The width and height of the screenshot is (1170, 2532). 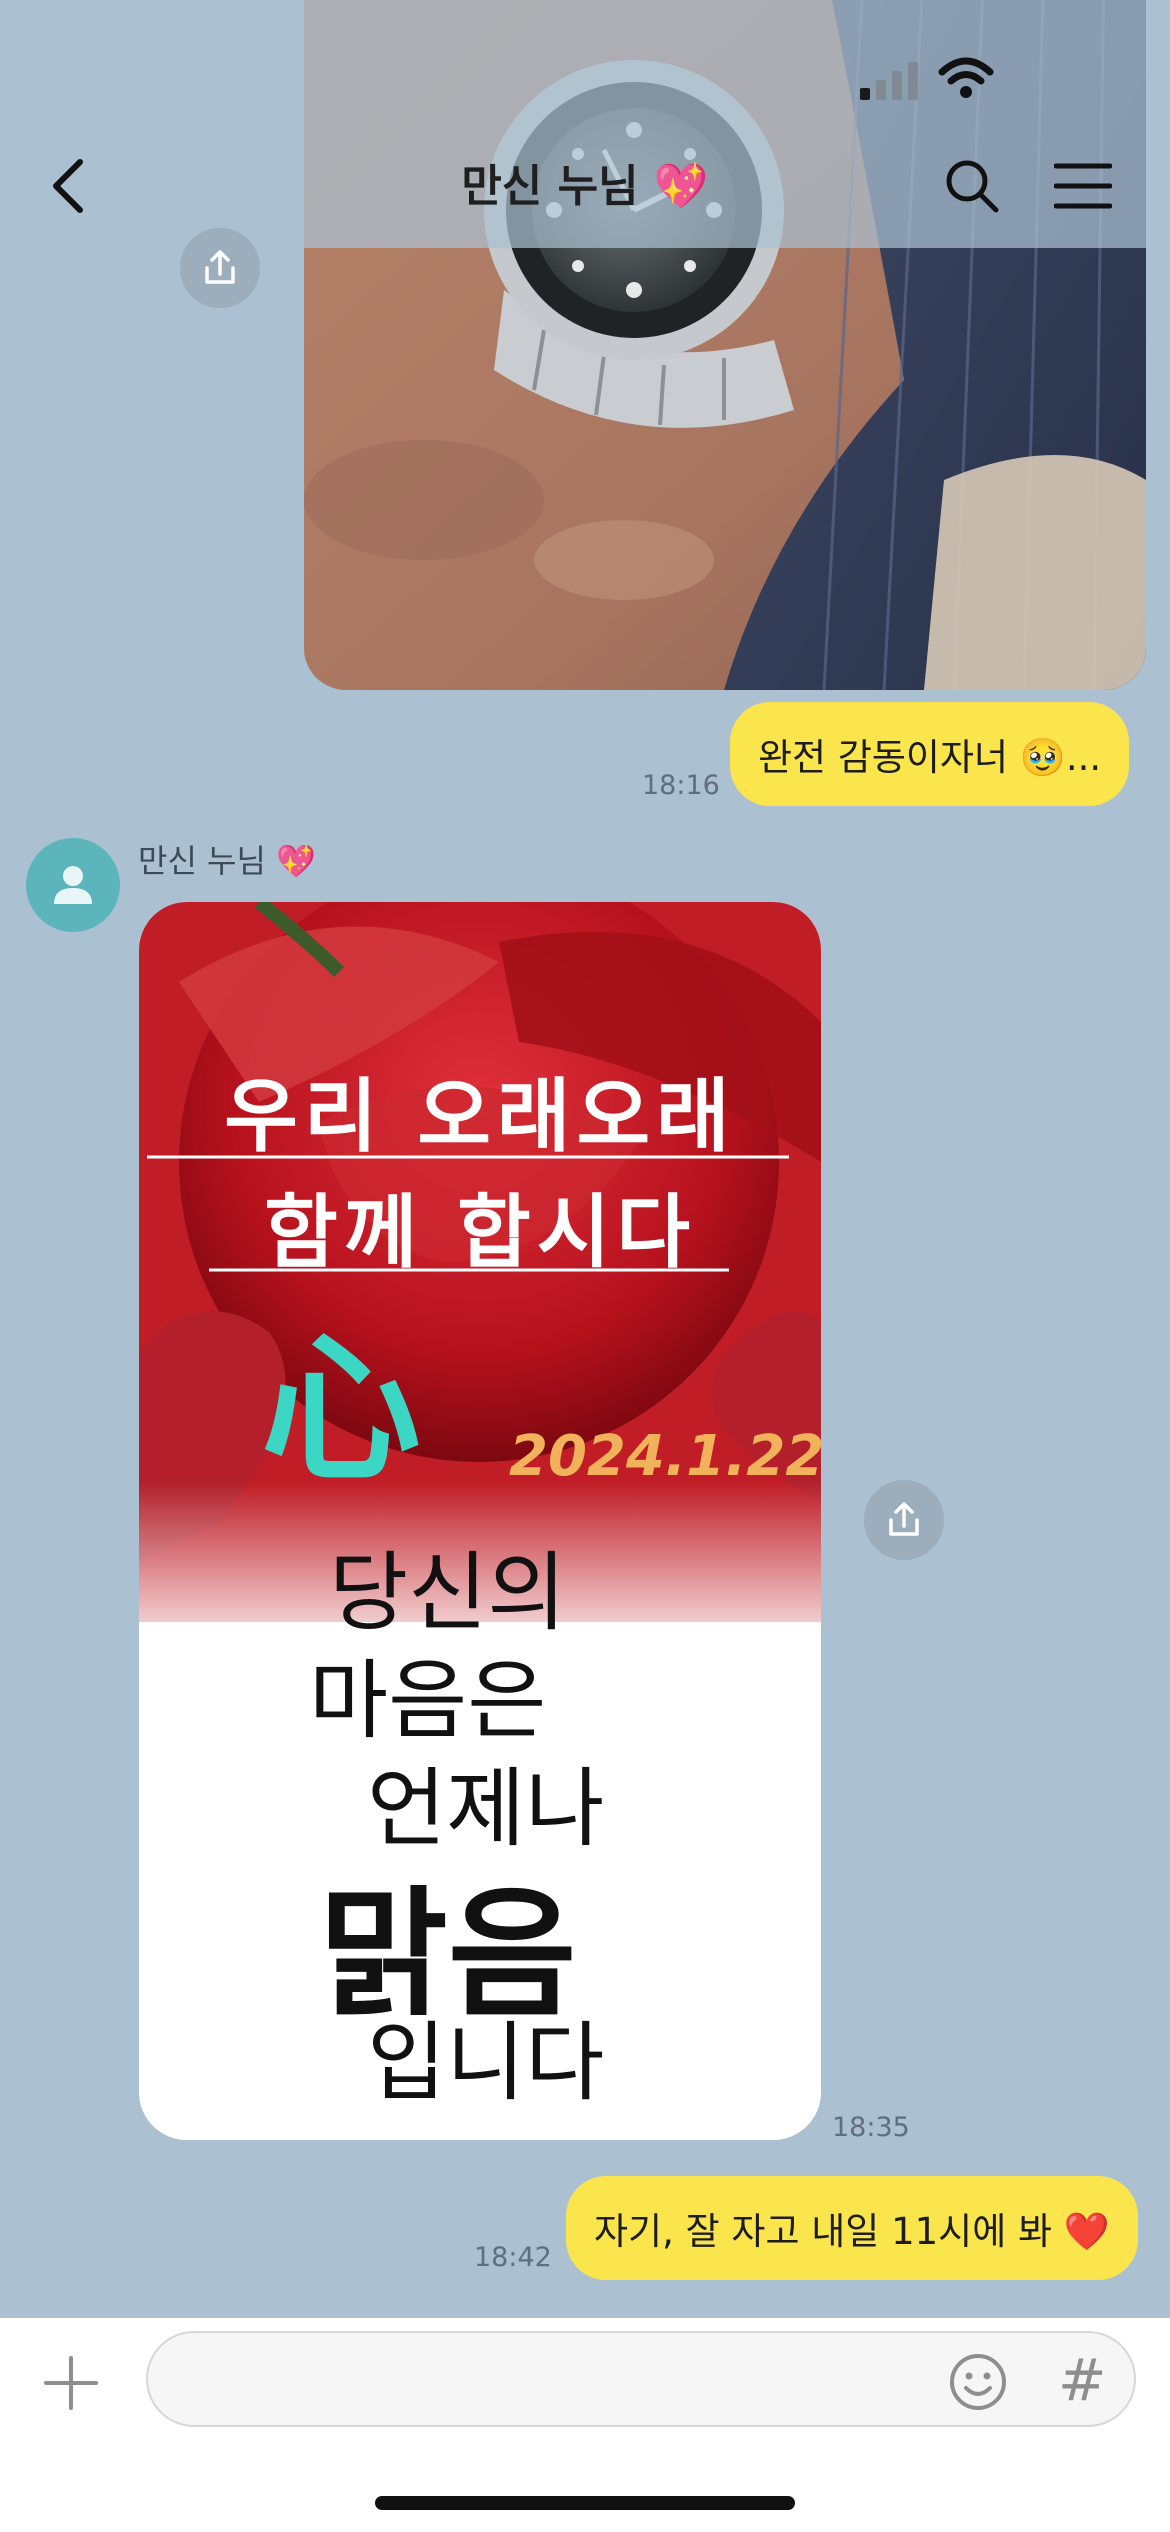 What do you see at coordinates (341, 1409) in the screenshot?
I see `heart-glyph-text: 心` at bounding box center [341, 1409].